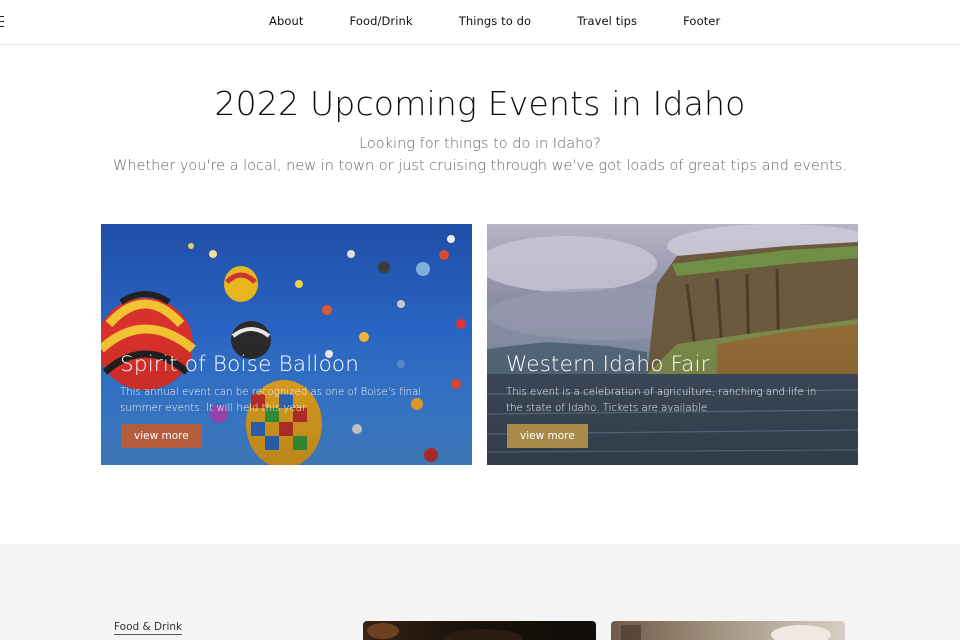  What do you see at coordinates (701, 21) in the screenshot?
I see `nav-link-footer: Footer` at bounding box center [701, 21].